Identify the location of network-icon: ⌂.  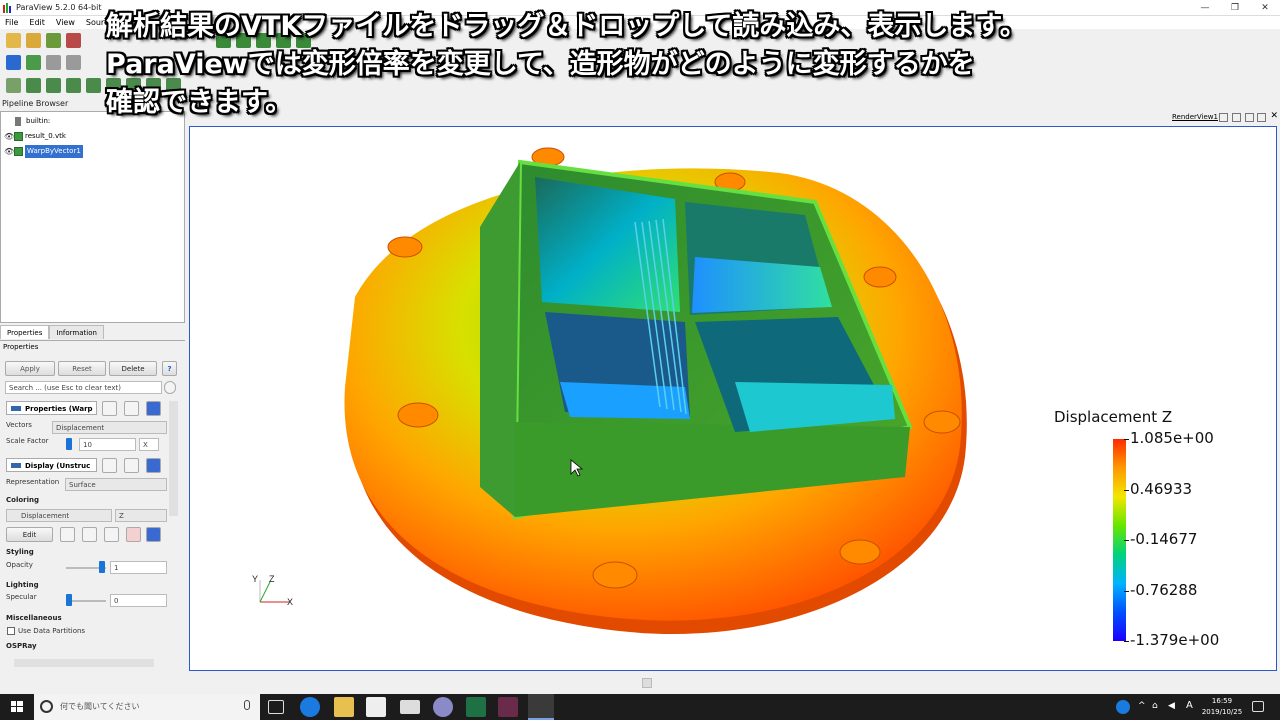
(1155, 706).